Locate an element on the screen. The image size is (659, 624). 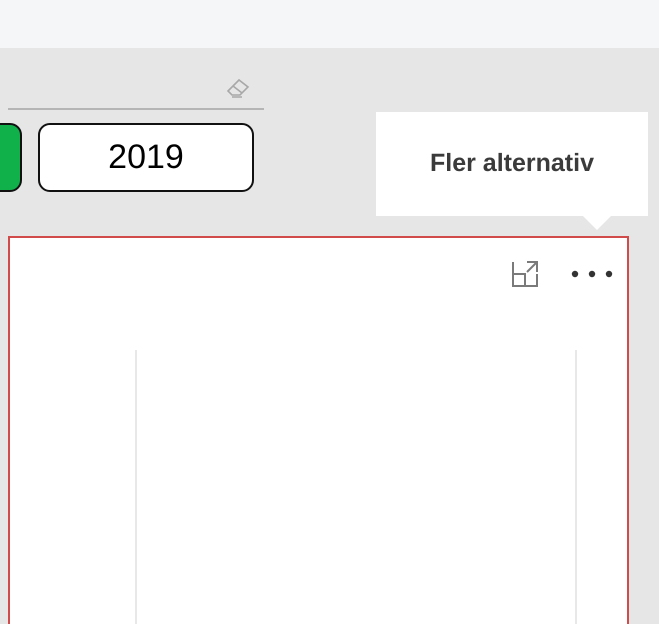
year-button: 2019 is located at coordinates (146, 157).